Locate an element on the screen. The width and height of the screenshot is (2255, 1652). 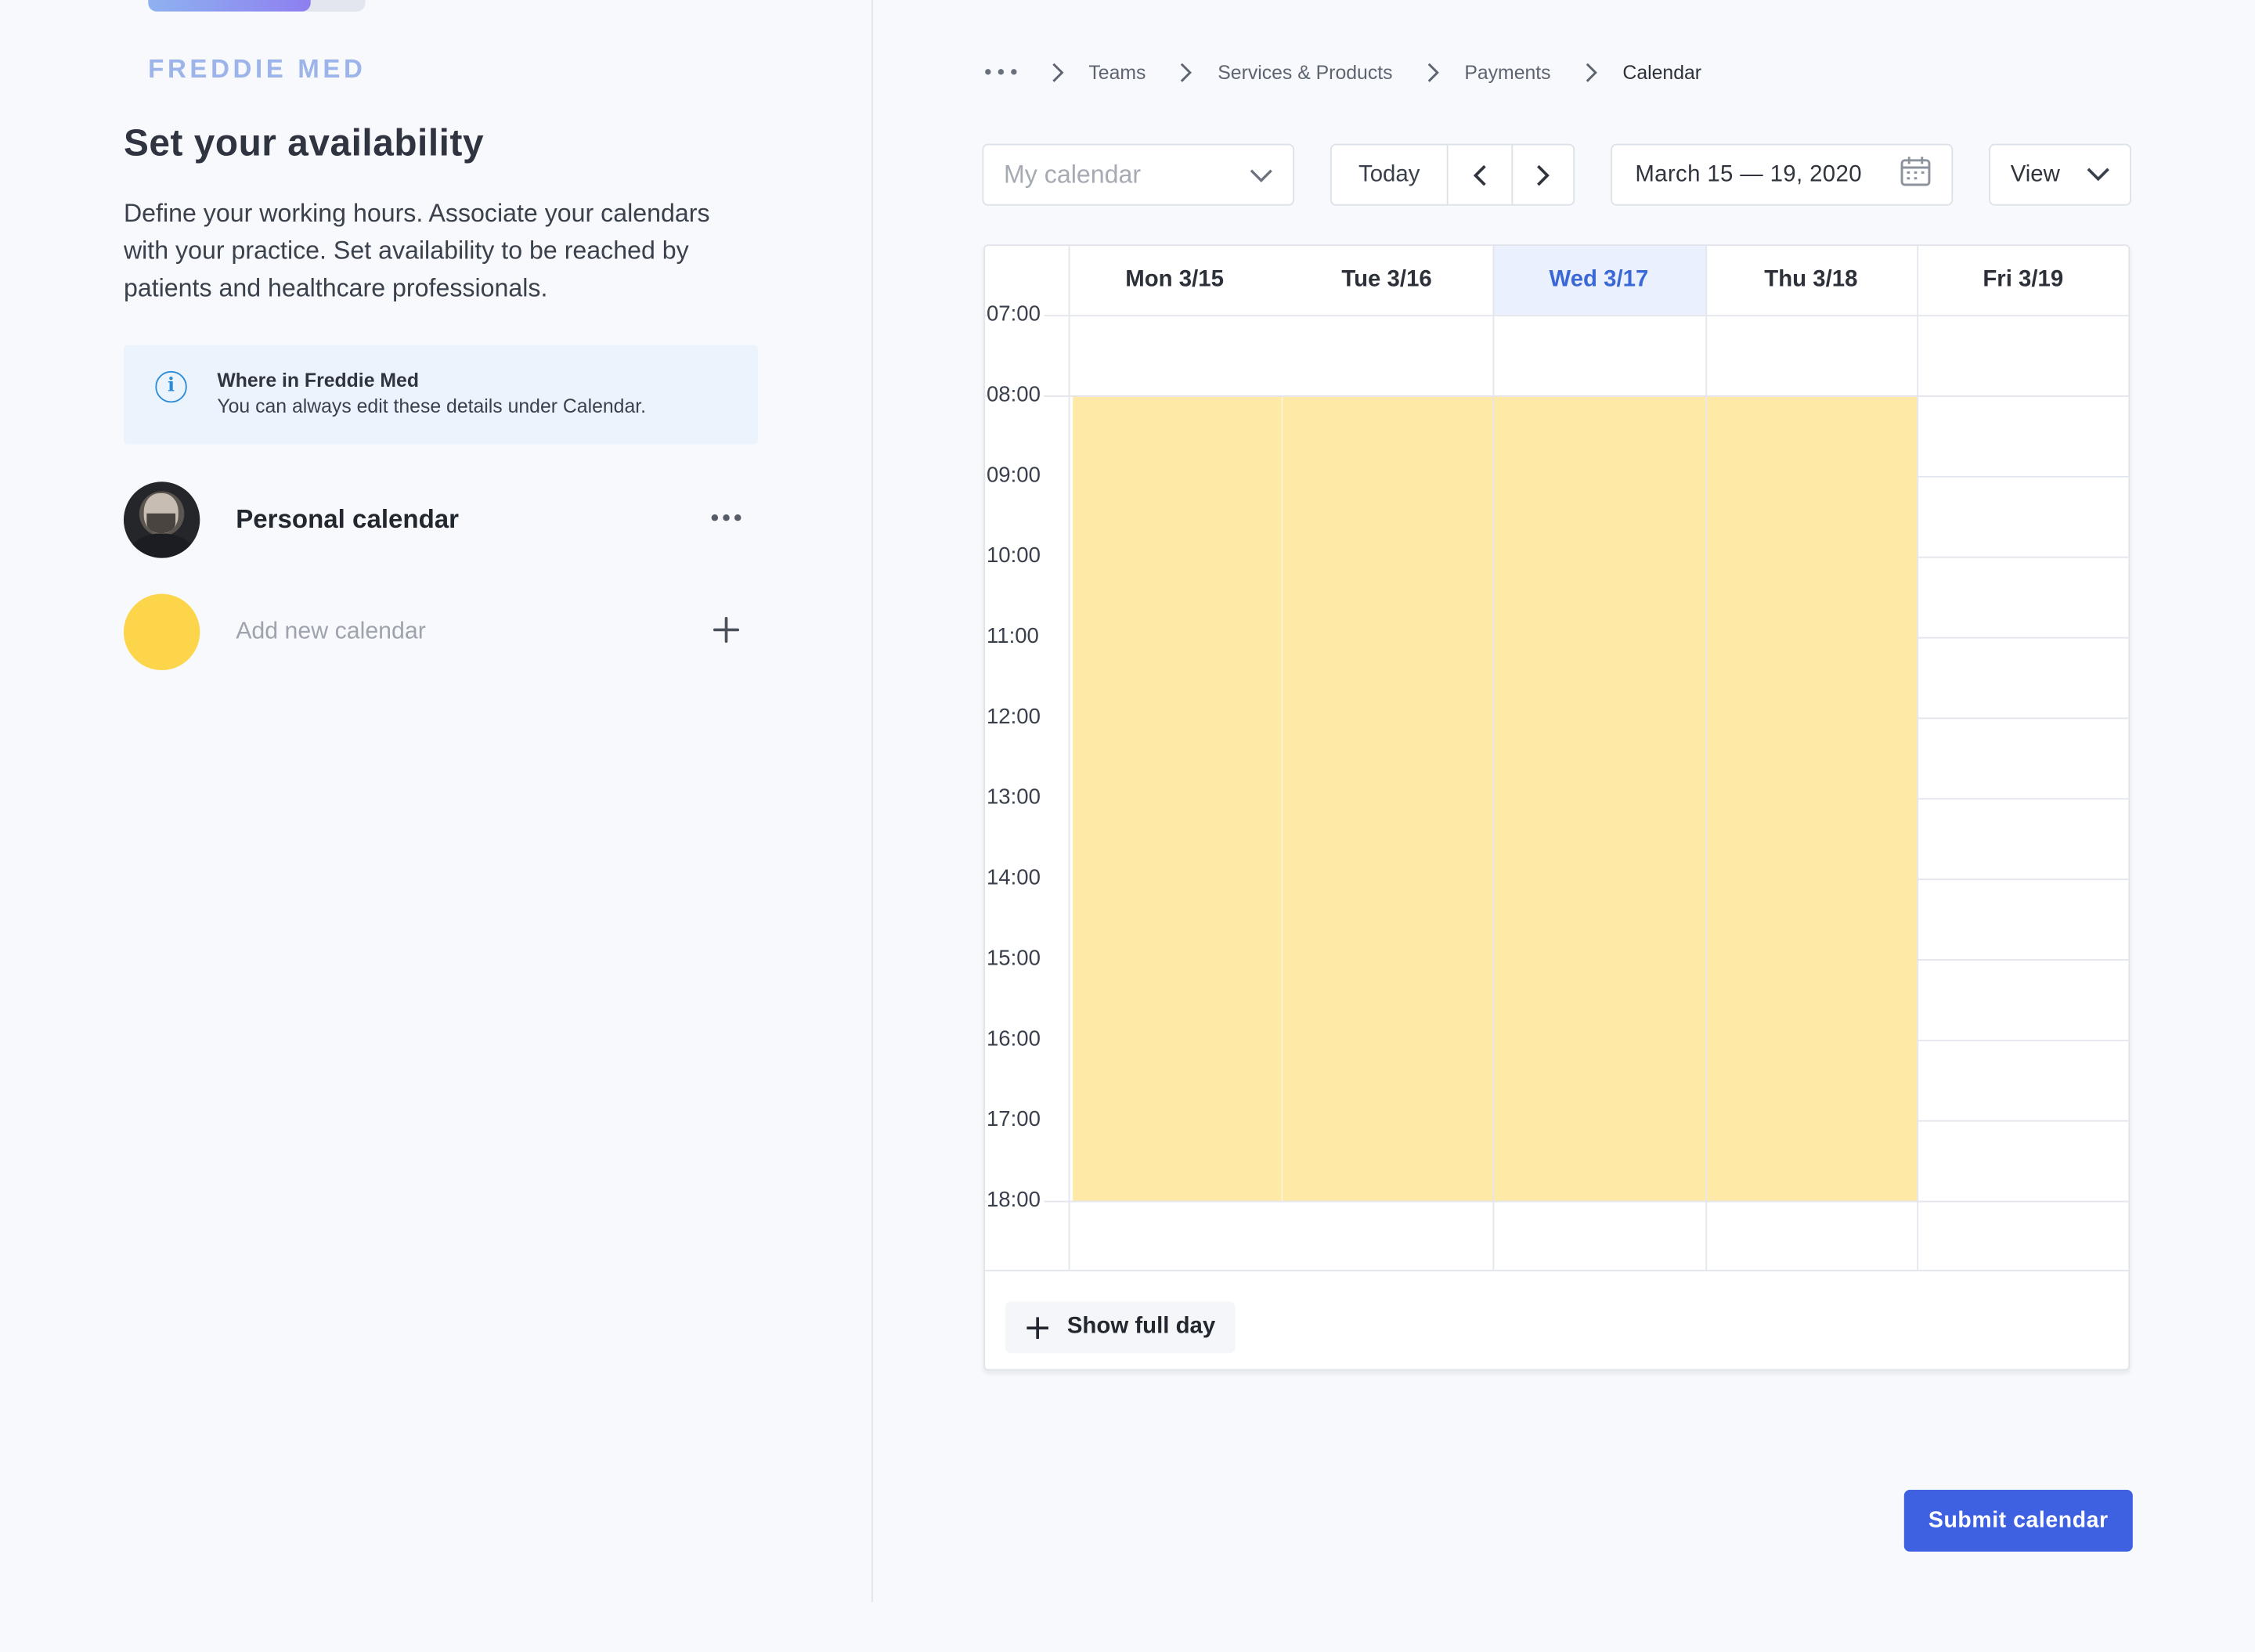
add-calendar-label: Add new calendar is located at coordinates (331, 631).